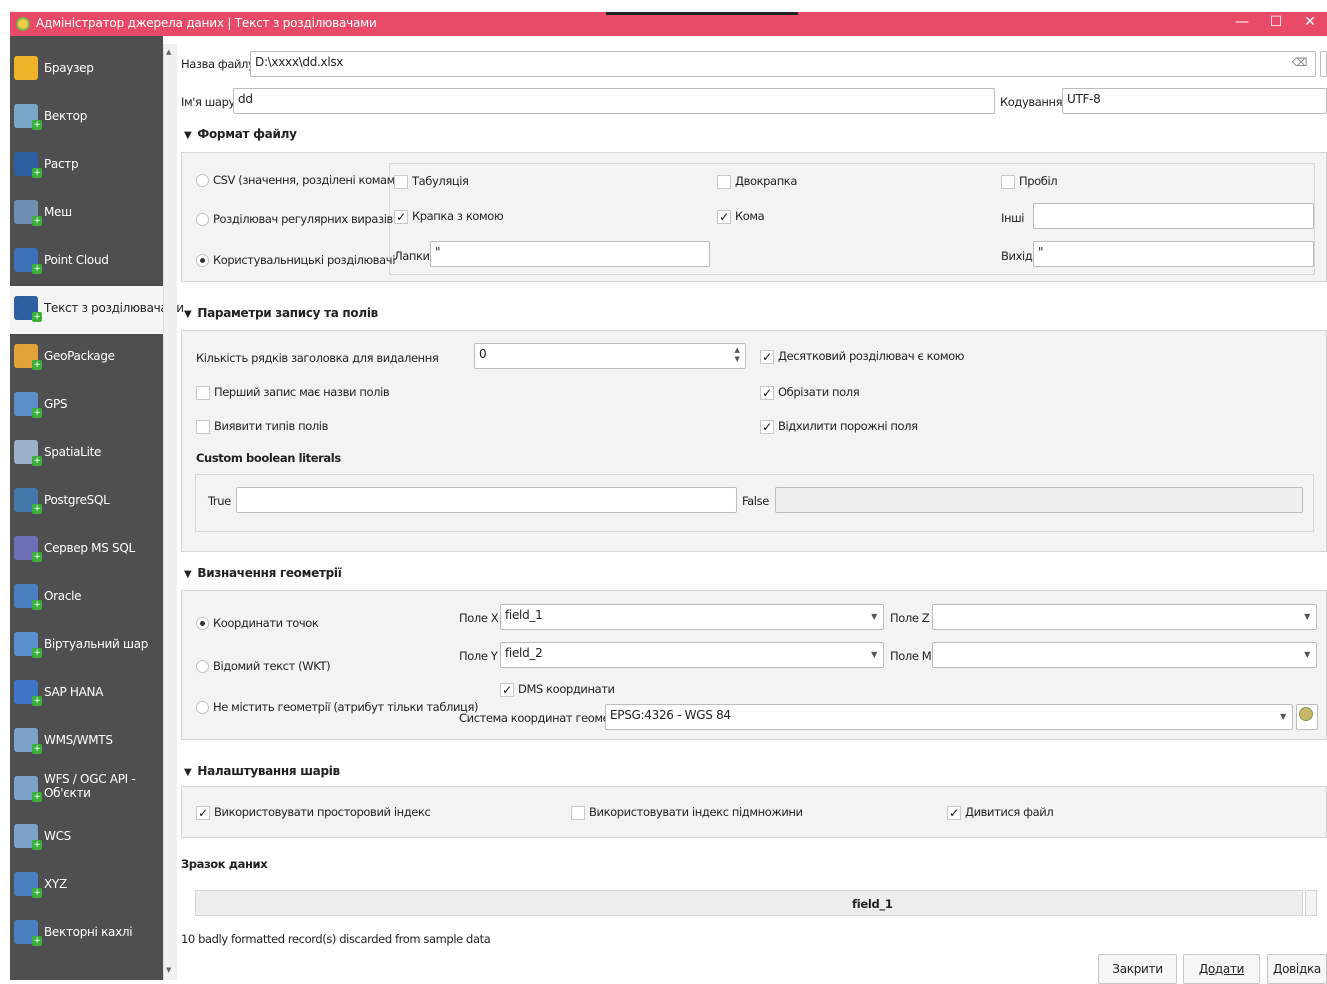  Describe the element at coordinates (202, 707) in the screenshot. I see `radio-dot` at that location.